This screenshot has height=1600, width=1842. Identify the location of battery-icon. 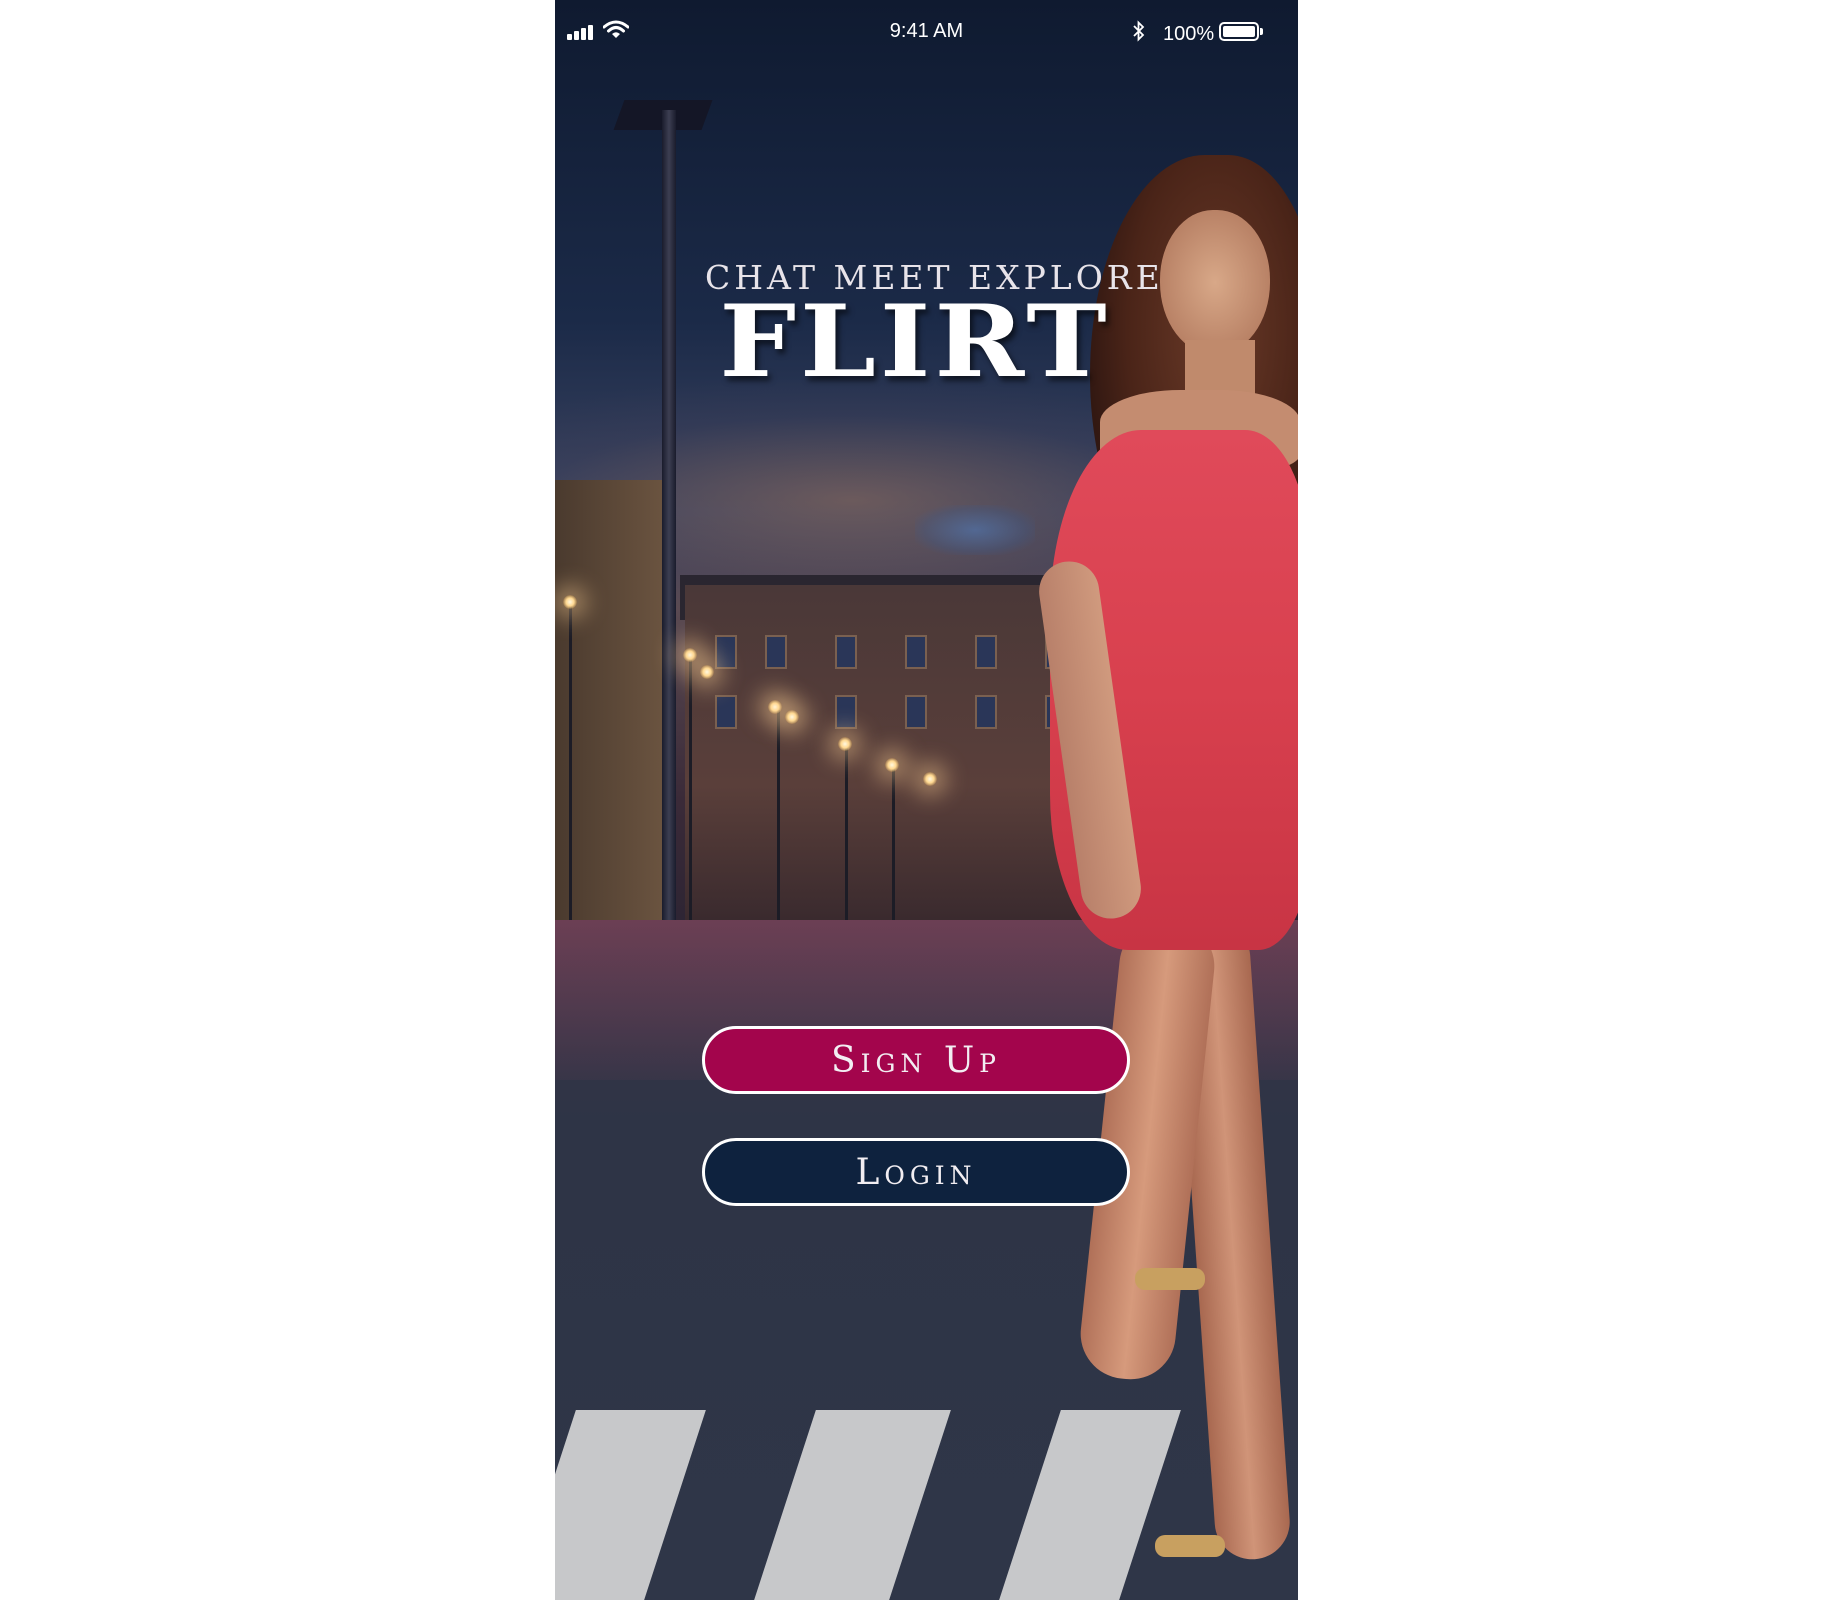
(1239, 31).